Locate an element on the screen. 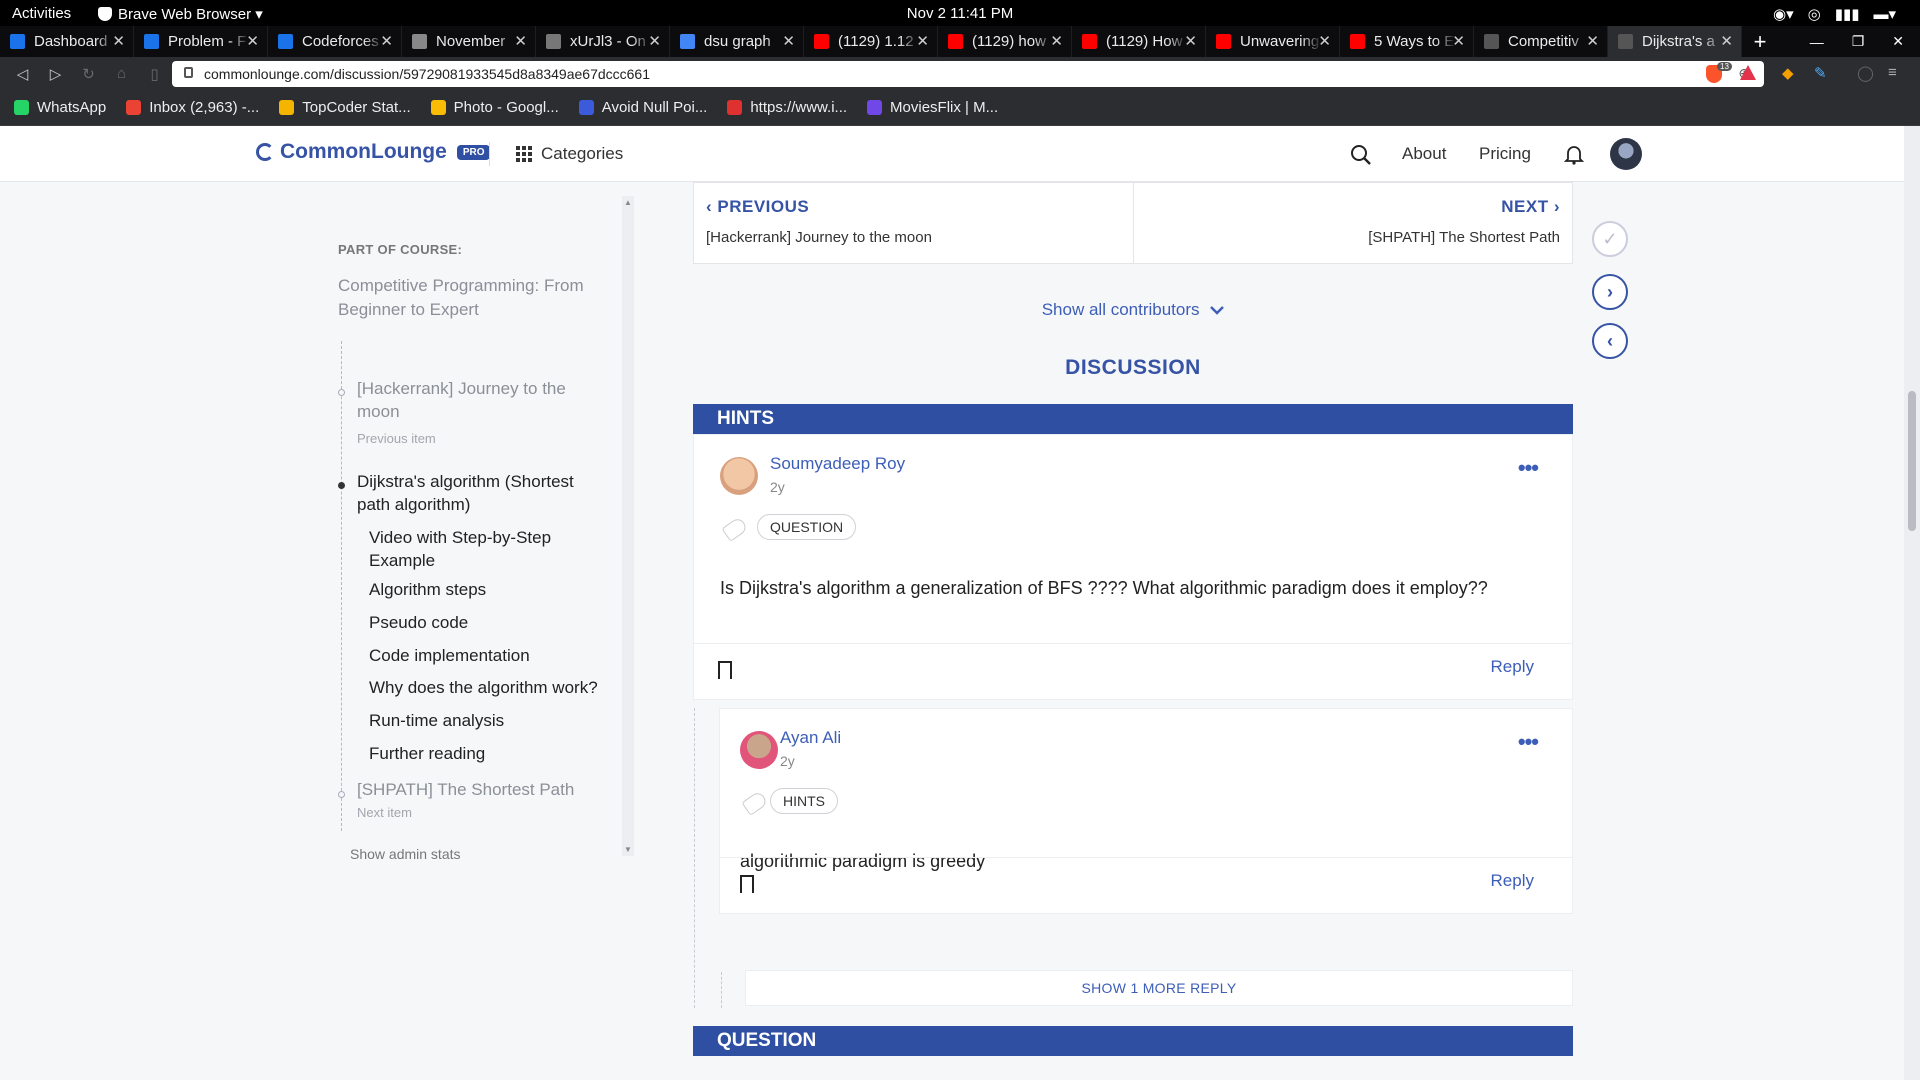  restore-icon: ❐ is located at coordinates (1858, 41).